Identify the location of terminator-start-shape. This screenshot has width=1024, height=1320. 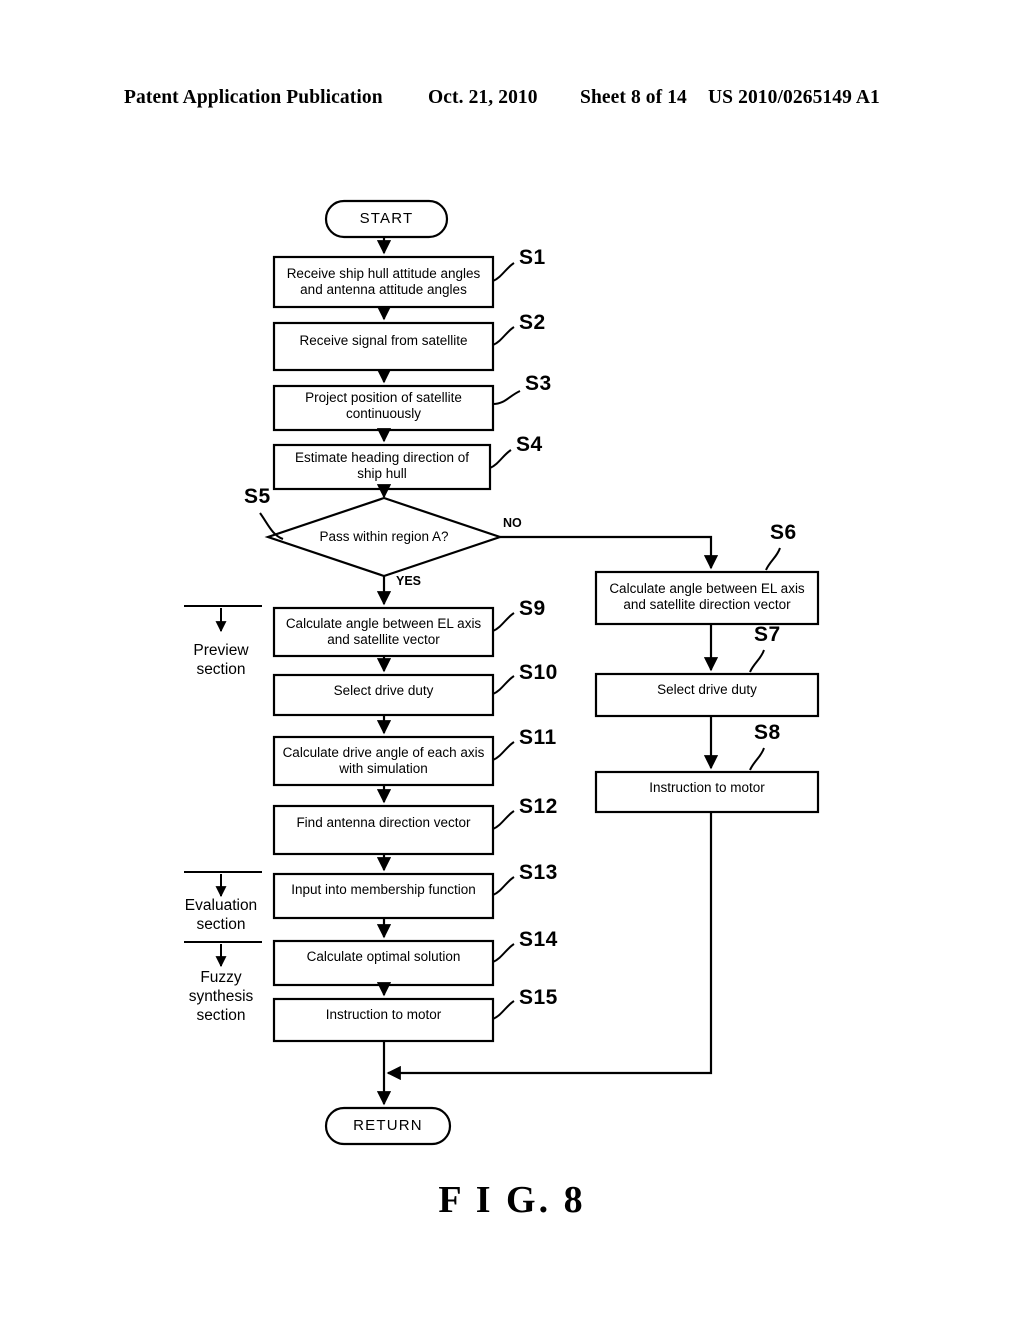
(386, 219).